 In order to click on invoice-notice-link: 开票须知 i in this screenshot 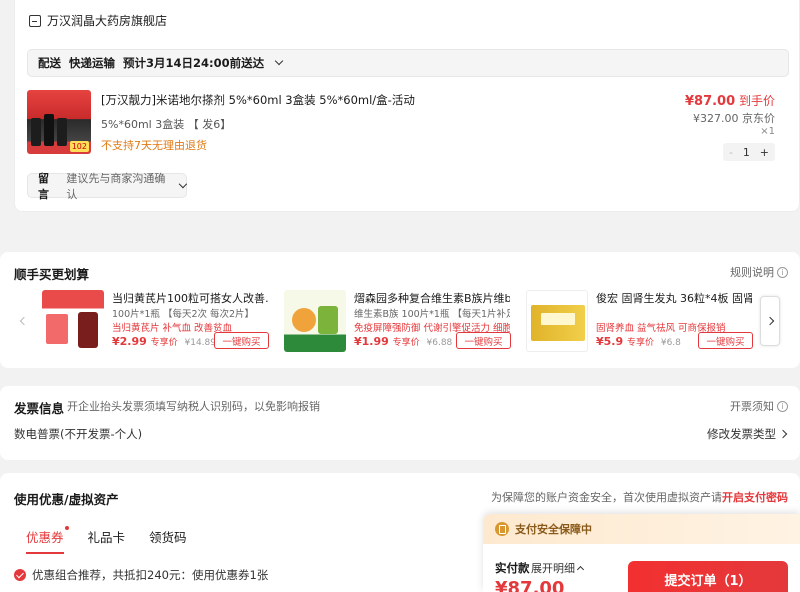, I will do `click(759, 406)`.